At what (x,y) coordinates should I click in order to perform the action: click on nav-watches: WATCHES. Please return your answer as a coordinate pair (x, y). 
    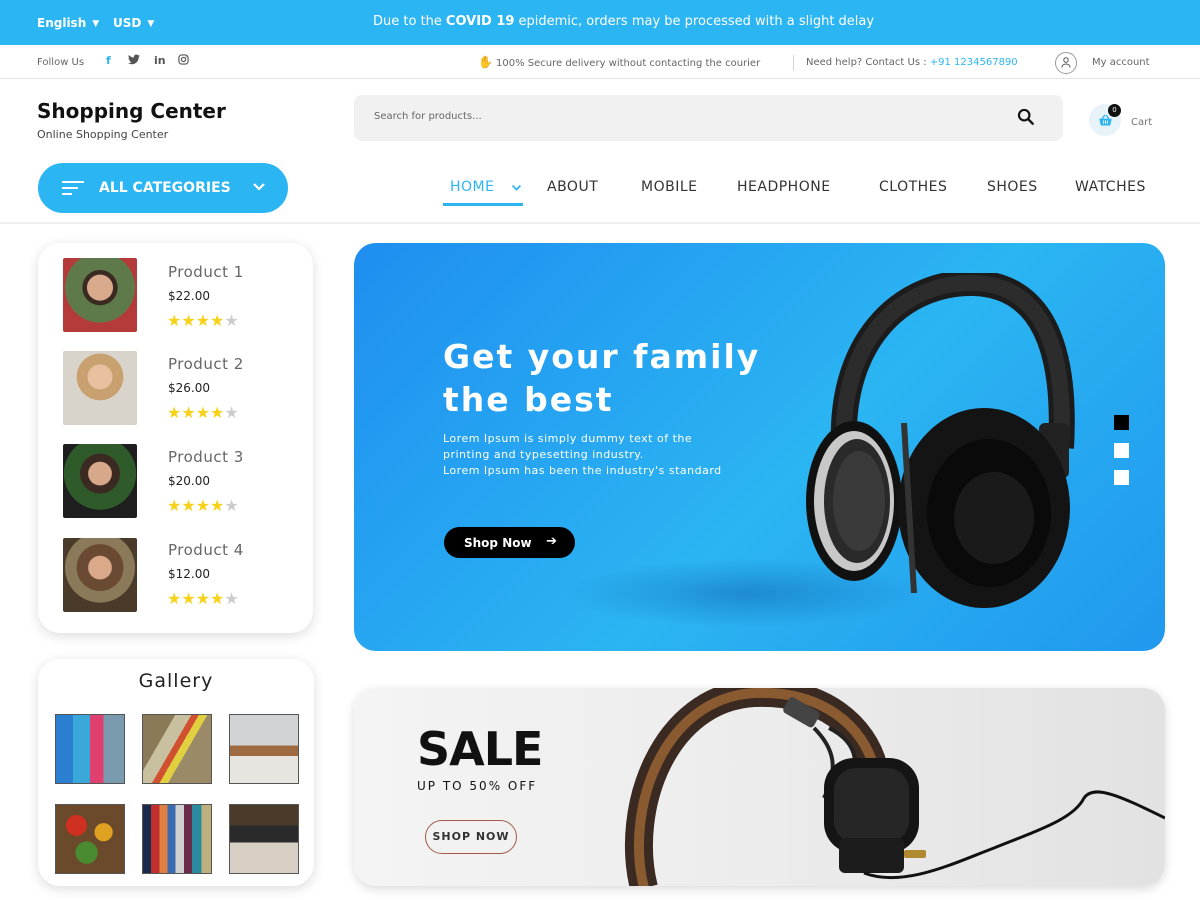
    Looking at the image, I should click on (1110, 187).